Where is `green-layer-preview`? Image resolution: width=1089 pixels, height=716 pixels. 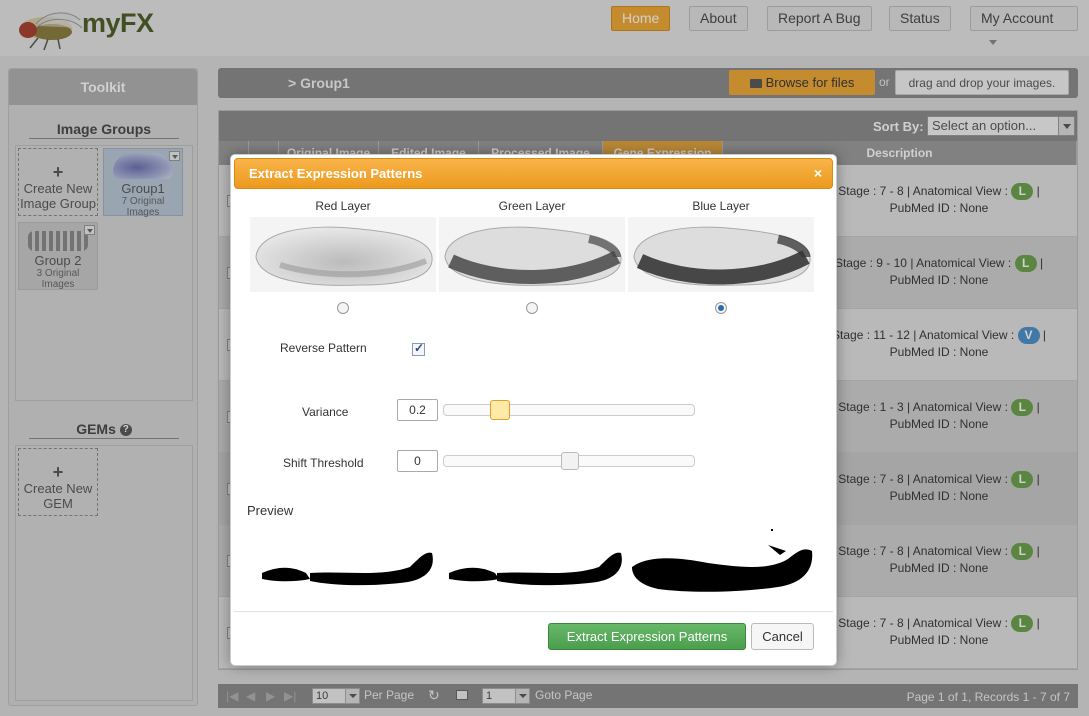 green-layer-preview is located at coordinates (532, 558).